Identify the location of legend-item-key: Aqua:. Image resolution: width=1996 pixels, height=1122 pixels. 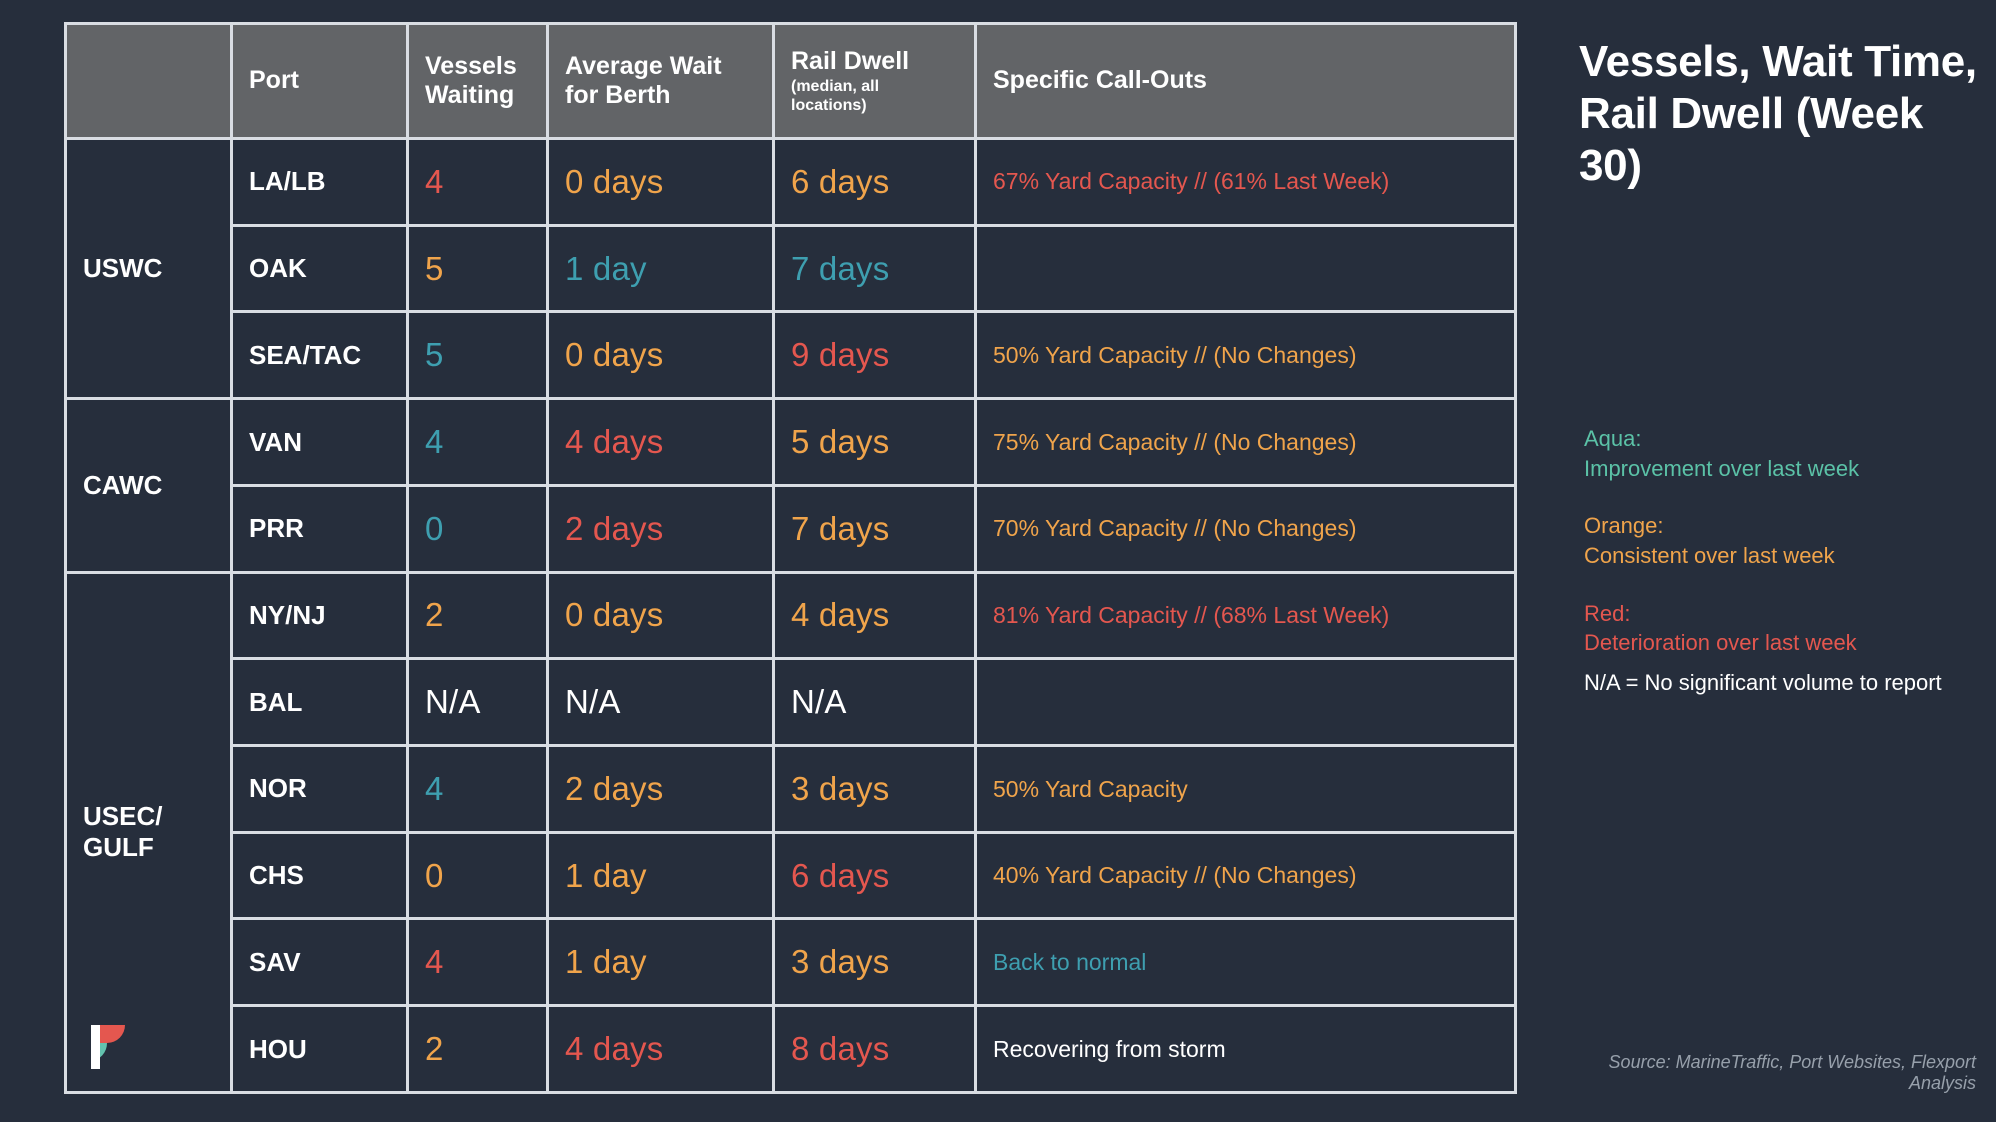
(1613, 438).